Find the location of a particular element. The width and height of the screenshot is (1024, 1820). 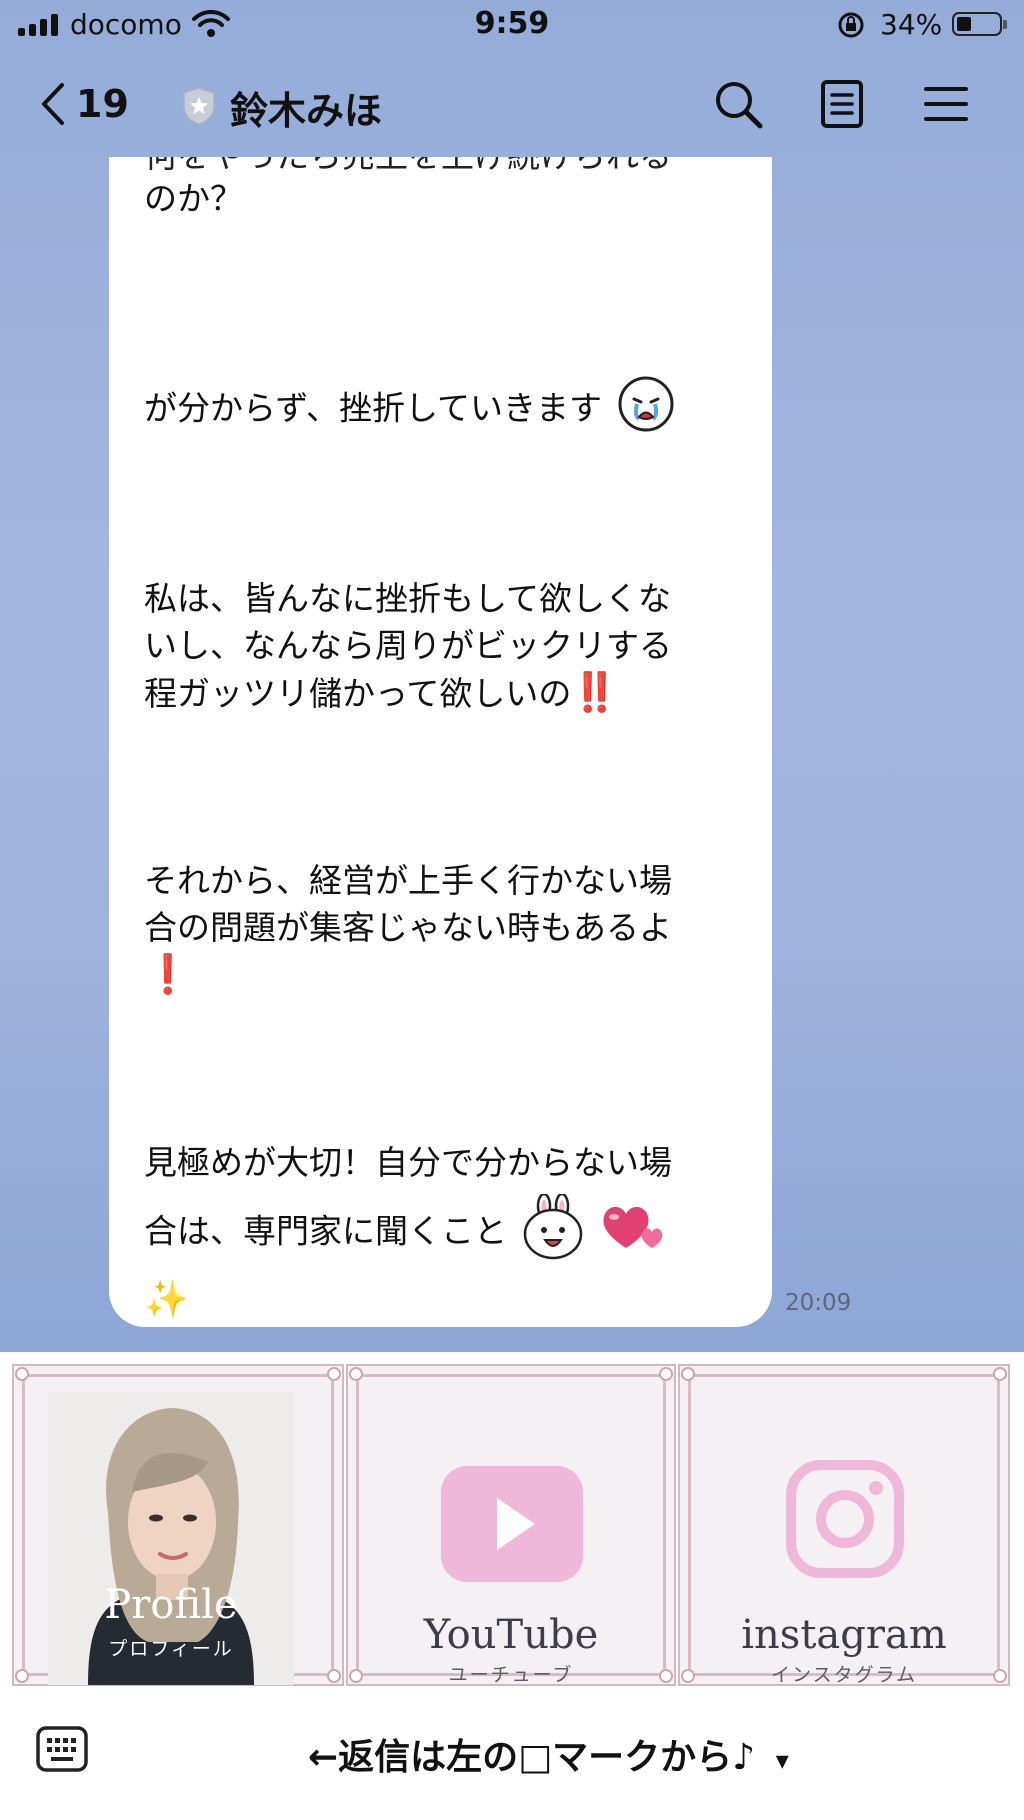

message-paragraph-5: 見極めが大切！自分で分からない場 合は、専門家に聞くこと ✨ is located at coordinates (444, 1231).